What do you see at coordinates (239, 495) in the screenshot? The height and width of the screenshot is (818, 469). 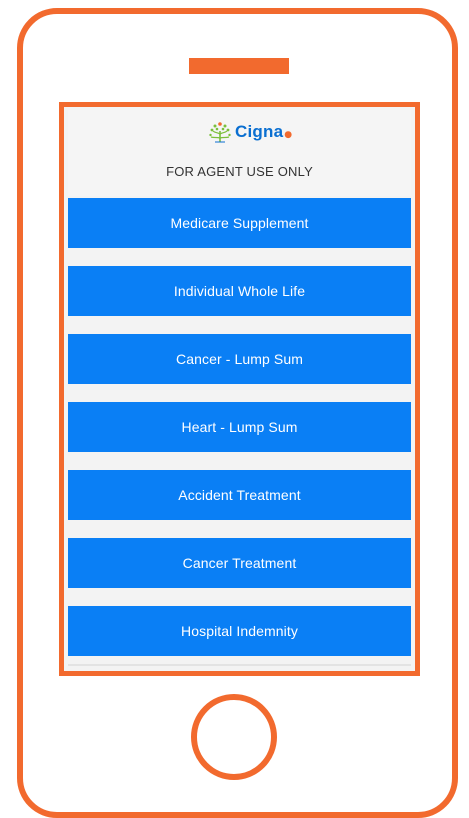 I see `accident-treatment-button: Accident Treatment` at bounding box center [239, 495].